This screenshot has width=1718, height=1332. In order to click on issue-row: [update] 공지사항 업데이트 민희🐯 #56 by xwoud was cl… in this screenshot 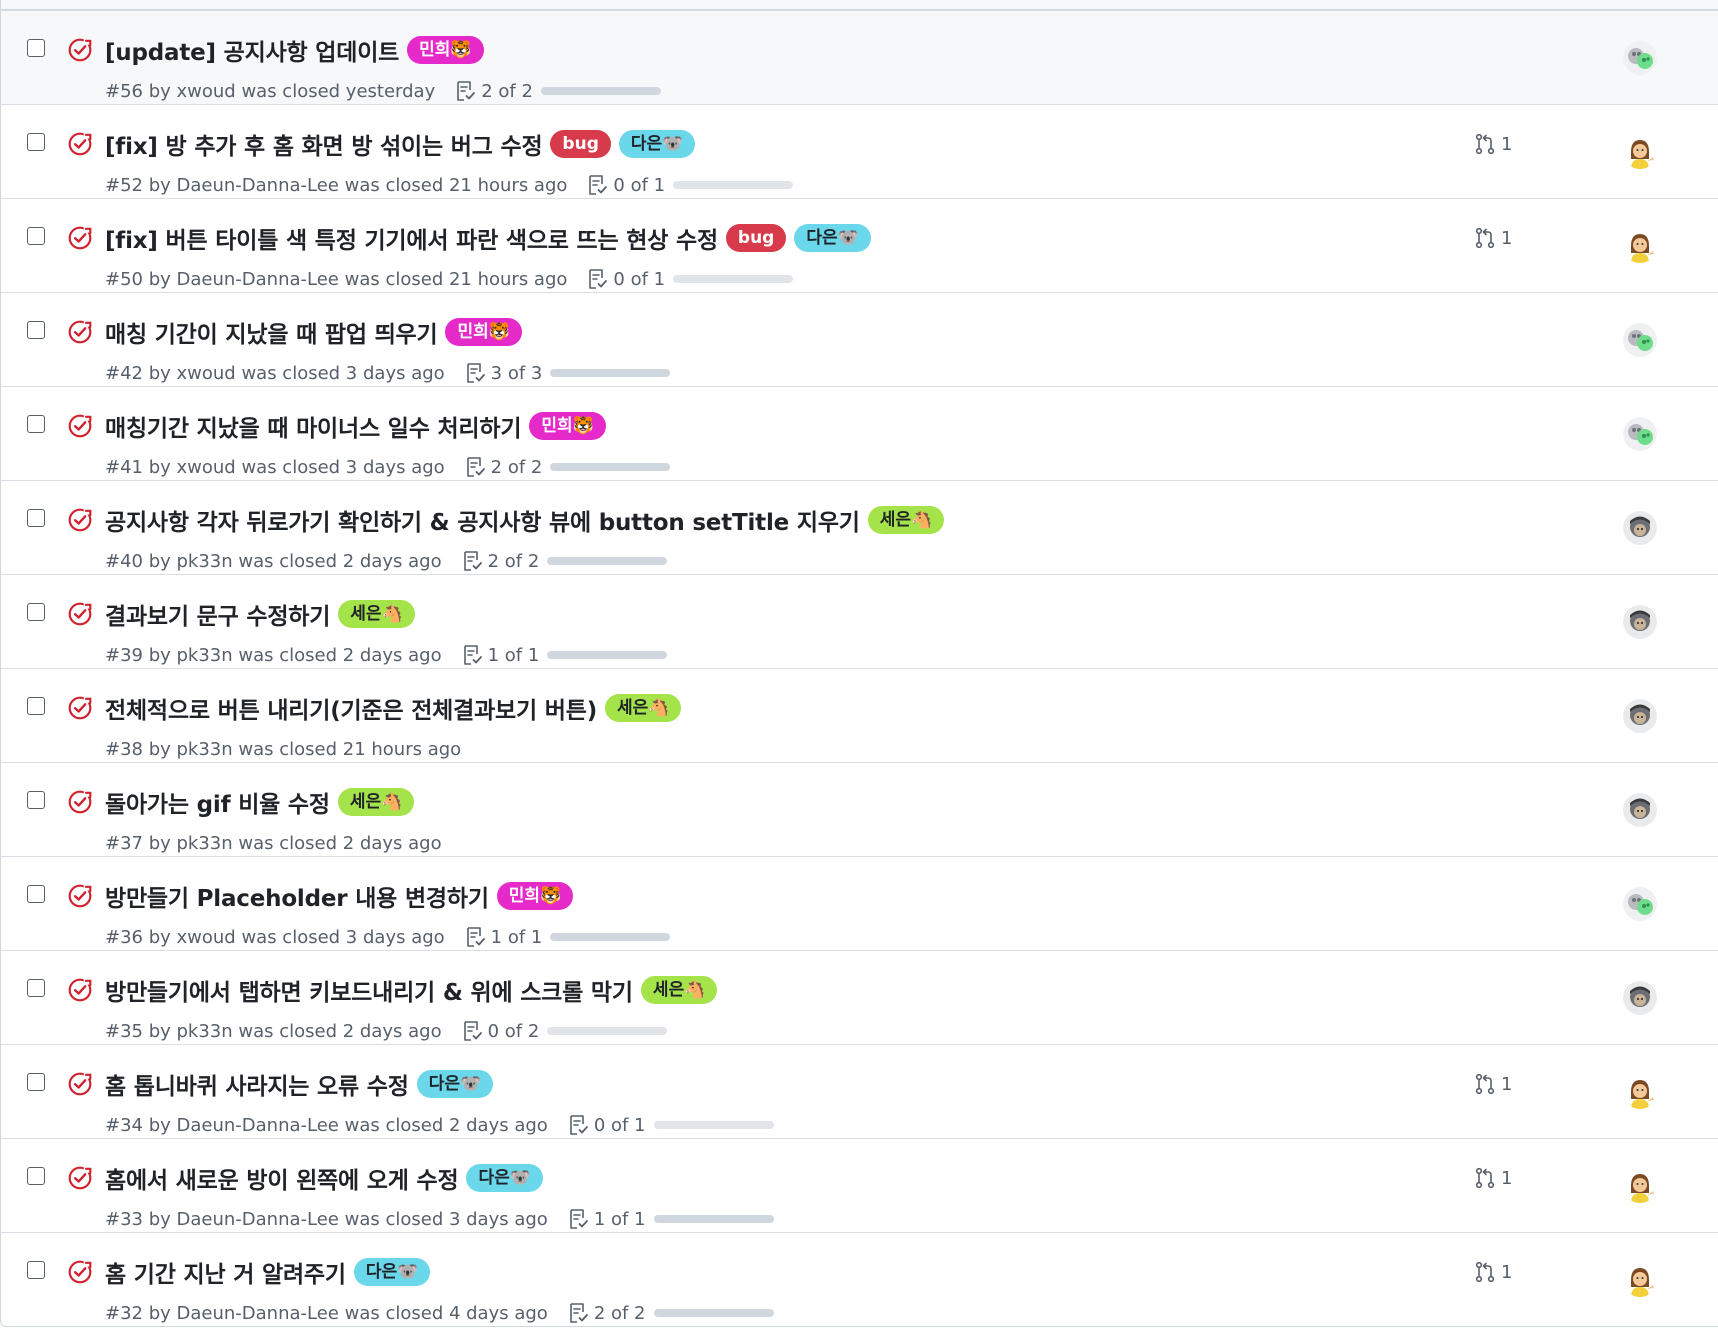, I will do `click(859, 57)`.